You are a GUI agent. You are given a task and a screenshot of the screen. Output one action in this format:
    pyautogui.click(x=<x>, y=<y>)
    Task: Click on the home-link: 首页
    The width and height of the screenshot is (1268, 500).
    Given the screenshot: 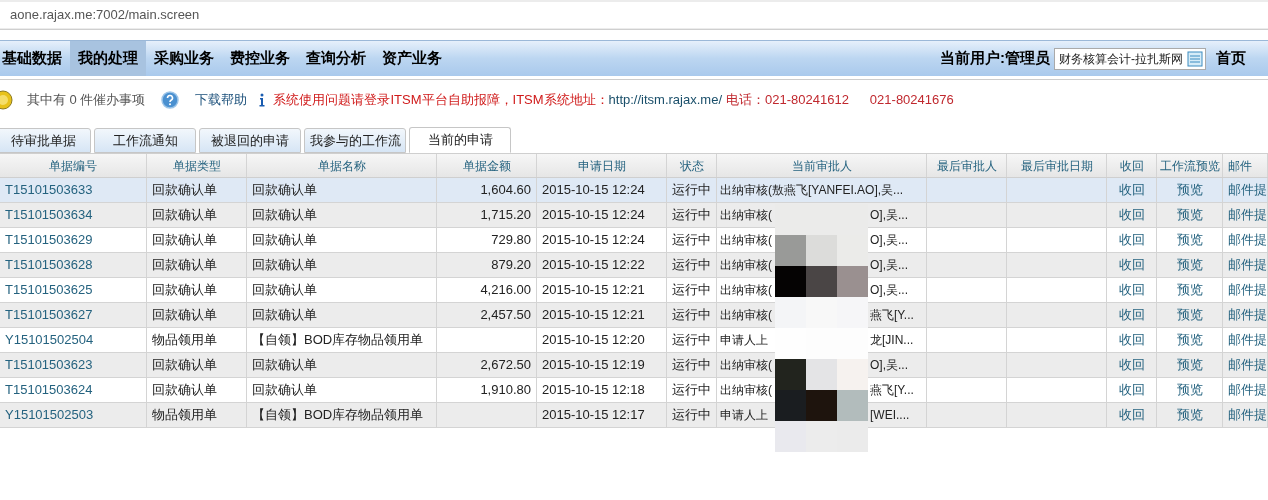 What is the action you would take?
    pyautogui.click(x=1231, y=58)
    